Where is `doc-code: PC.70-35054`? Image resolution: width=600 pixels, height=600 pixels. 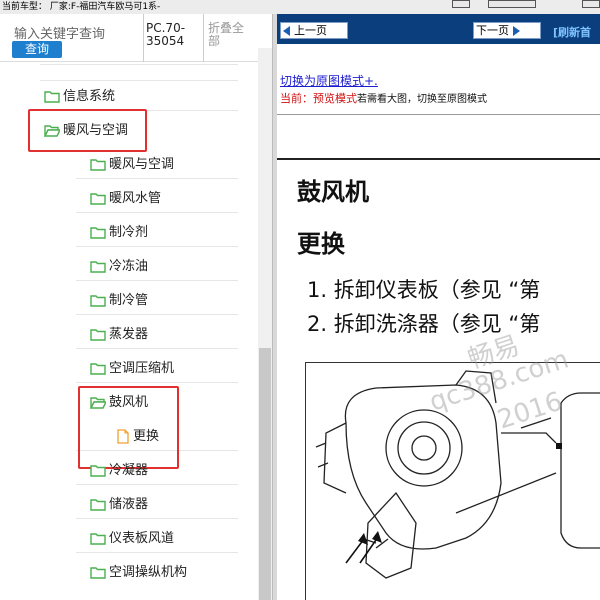
doc-code: PC.70-35054 is located at coordinates (166, 34).